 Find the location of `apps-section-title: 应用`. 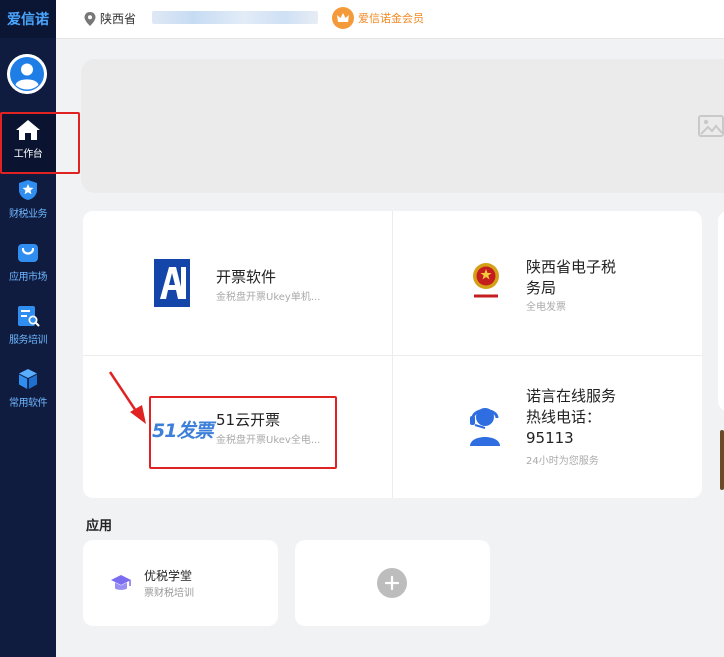

apps-section-title: 应用 is located at coordinates (99, 526).